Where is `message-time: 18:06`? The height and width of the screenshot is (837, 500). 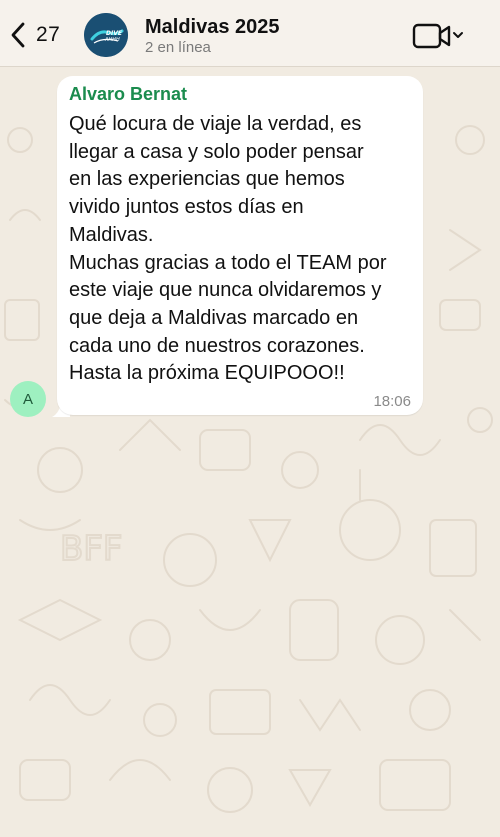
message-time: 18:06 is located at coordinates (392, 401).